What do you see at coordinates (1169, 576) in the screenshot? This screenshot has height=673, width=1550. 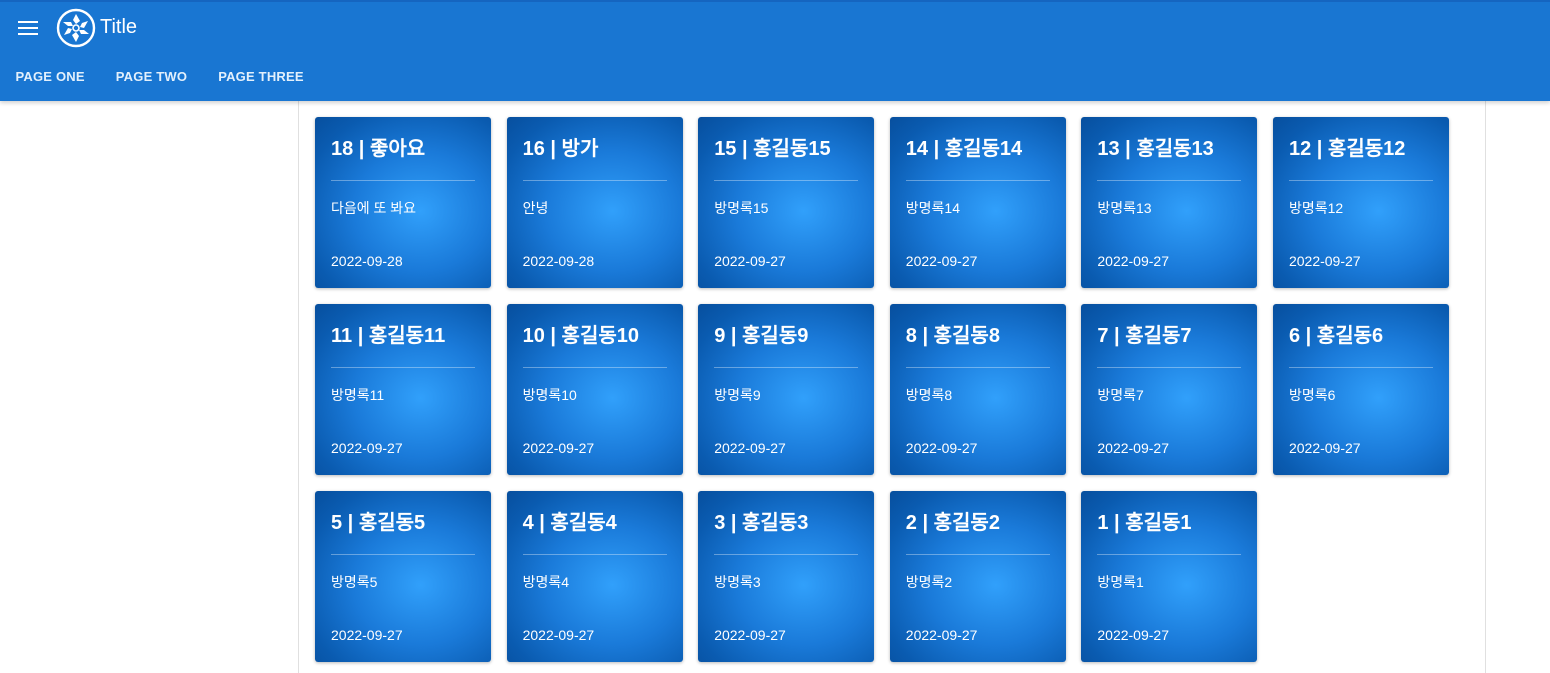 I see `guestbook-card: 1 | 홍길동1 방명록1 2022-09-27` at bounding box center [1169, 576].